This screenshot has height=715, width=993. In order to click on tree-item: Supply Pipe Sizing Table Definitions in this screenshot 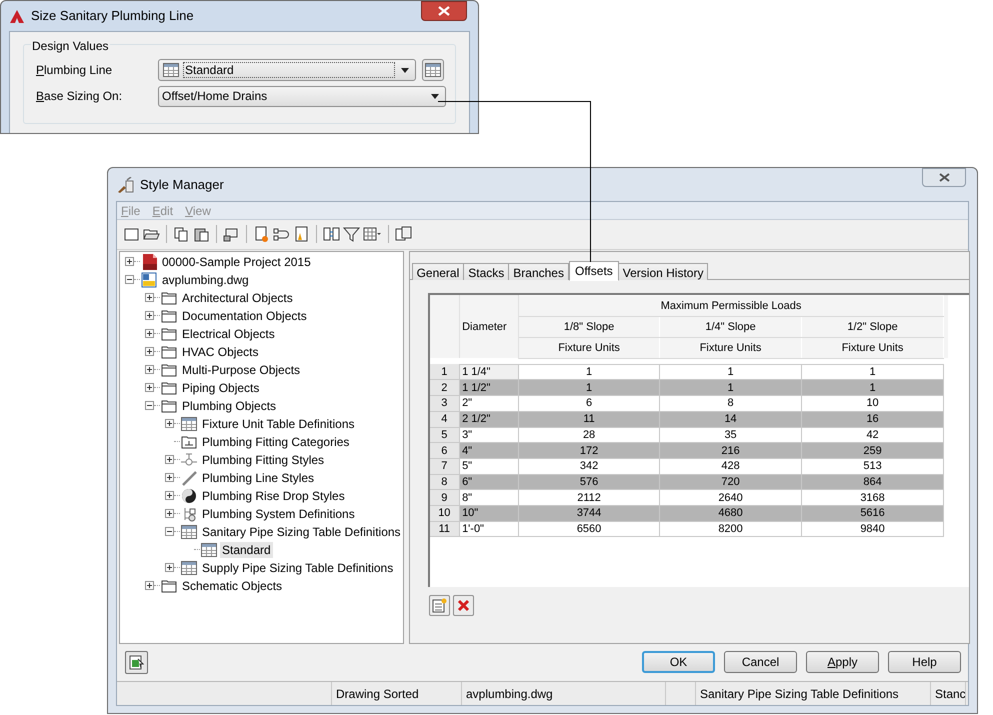, I will do `click(298, 568)`.